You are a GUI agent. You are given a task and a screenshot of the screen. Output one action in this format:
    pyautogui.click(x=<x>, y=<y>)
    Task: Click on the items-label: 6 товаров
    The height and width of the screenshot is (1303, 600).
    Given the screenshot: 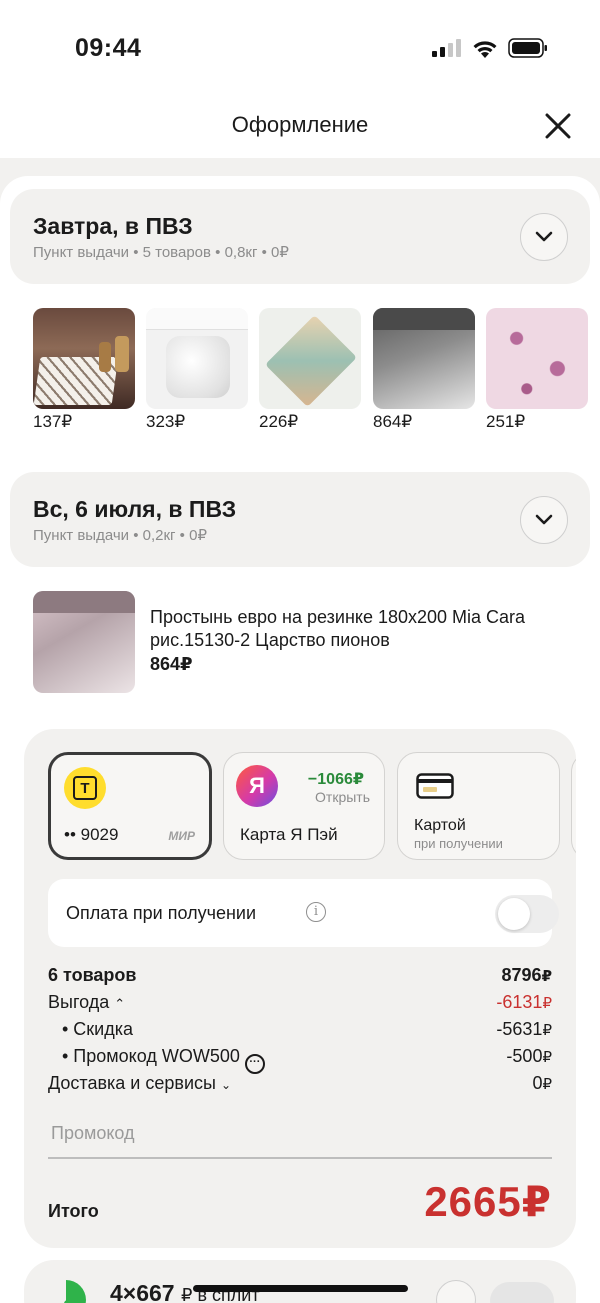 What is the action you would take?
    pyautogui.click(x=92, y=975)
    